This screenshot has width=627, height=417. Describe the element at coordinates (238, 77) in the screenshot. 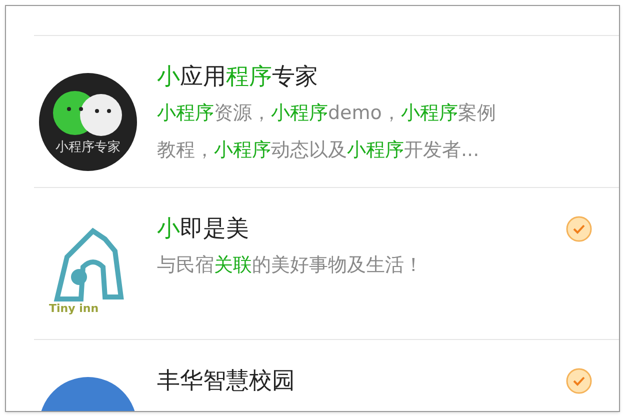

I see `item-title: 小应用程序专家` at that location.